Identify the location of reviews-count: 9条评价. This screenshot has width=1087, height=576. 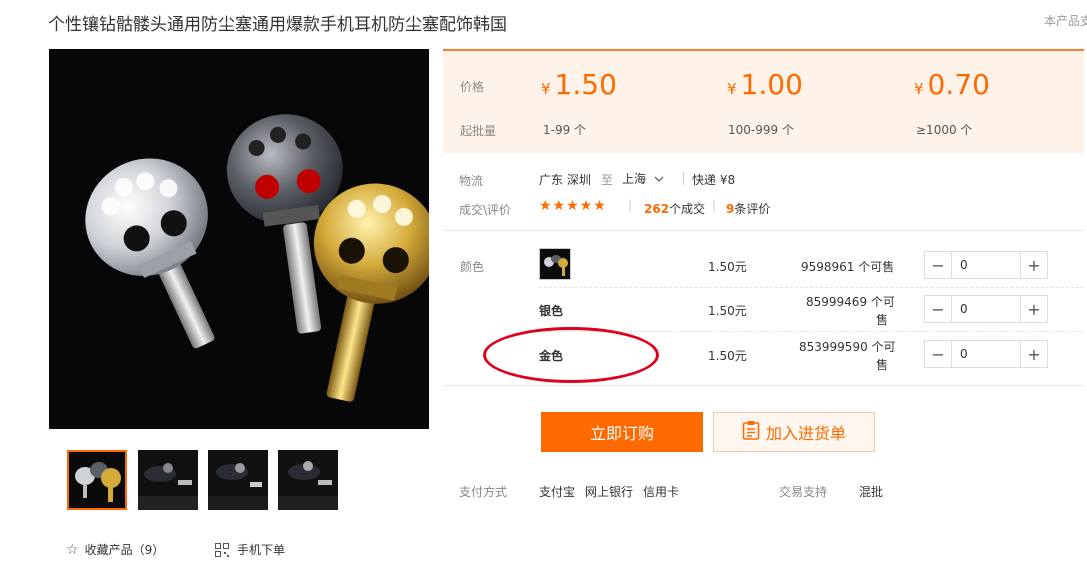
(748, 208).